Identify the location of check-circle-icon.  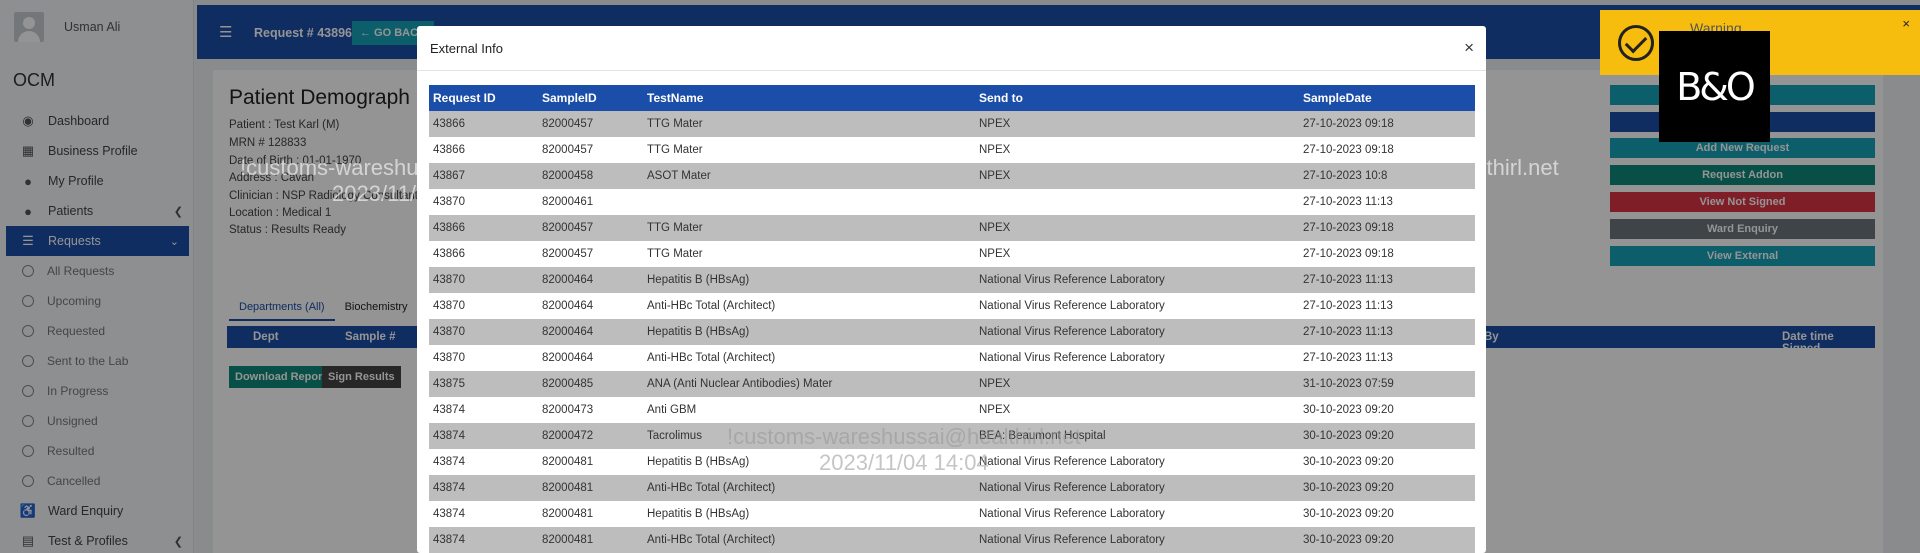
(1636, 43).